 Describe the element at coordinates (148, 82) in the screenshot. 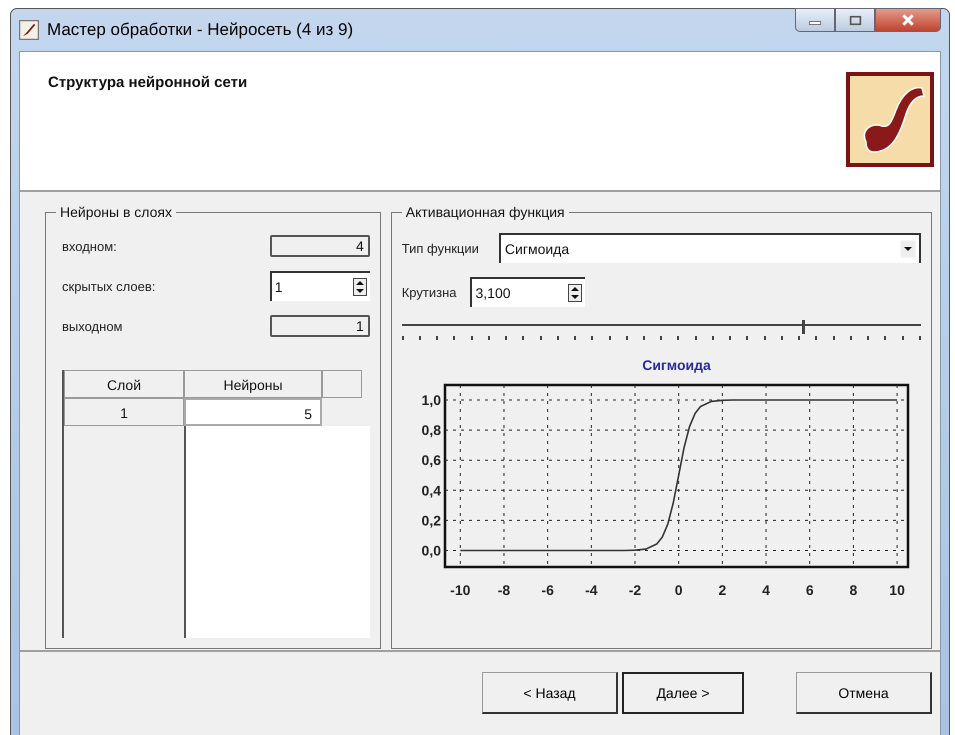

I see `step-title: Структура нейронной сети` at that location.